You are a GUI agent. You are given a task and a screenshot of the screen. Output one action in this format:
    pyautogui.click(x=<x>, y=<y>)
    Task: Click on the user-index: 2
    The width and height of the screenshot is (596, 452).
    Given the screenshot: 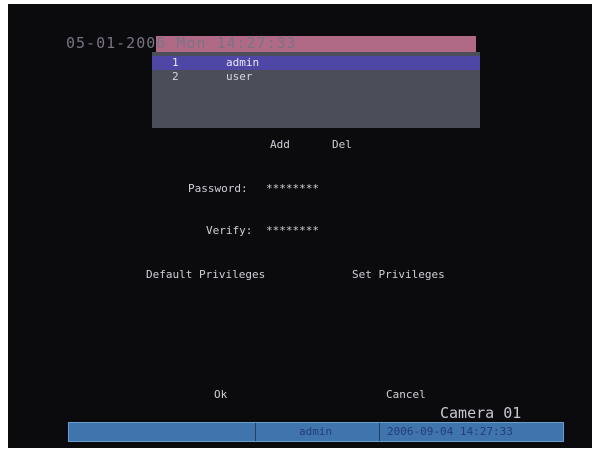 What is the action you would take?
    pyautogui.click(x=175, y=76)
    